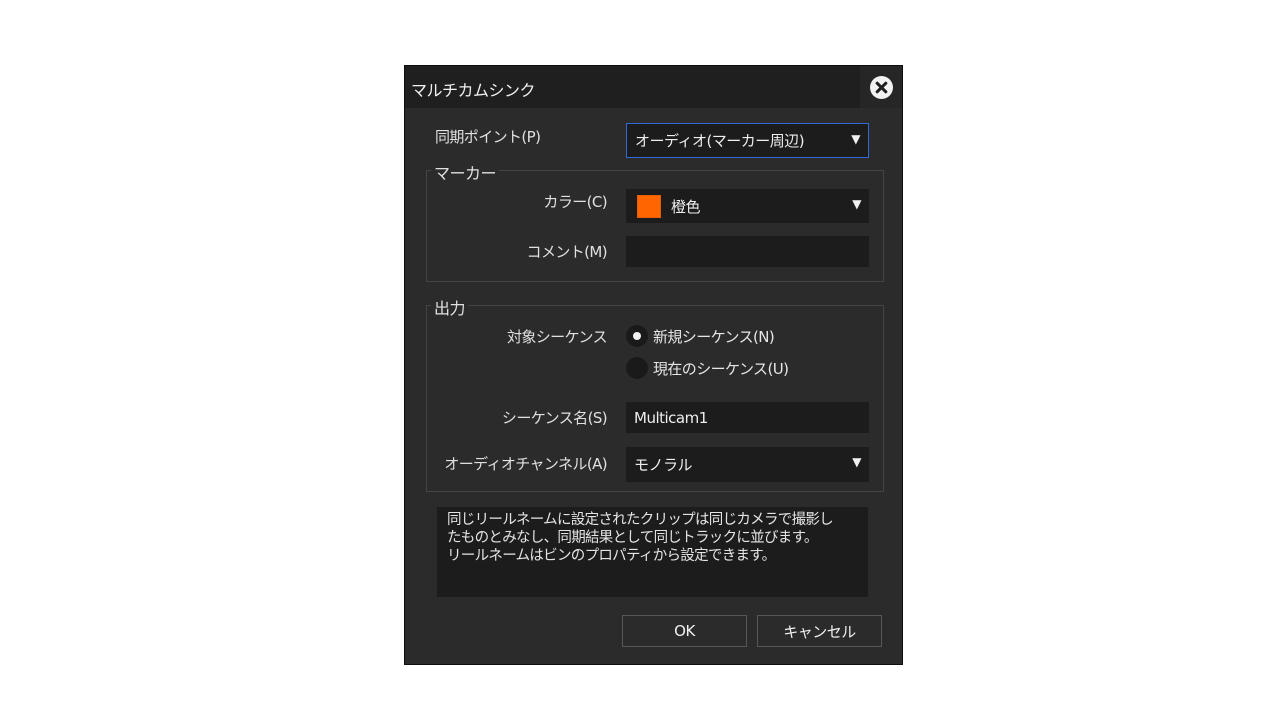  What do you see at coordinates (663, 465) in the screenshot?
I see `audio-channel-value: モノラル` at bounding box center [663, 465].